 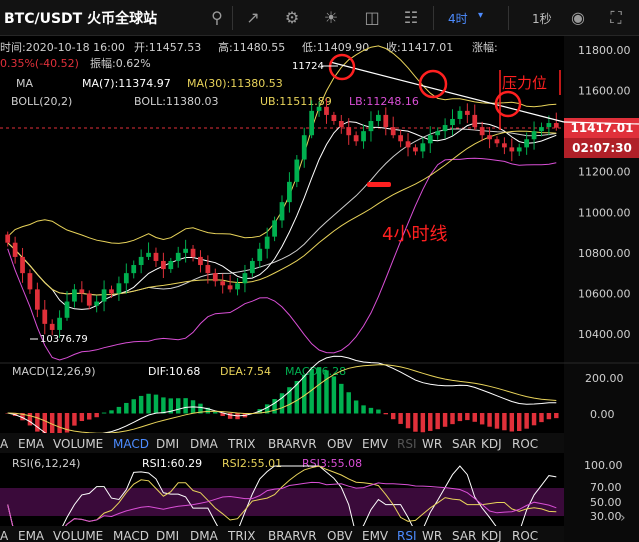 I want to click on boll-ub: UB:11511.89, so click(x=296, y=101).